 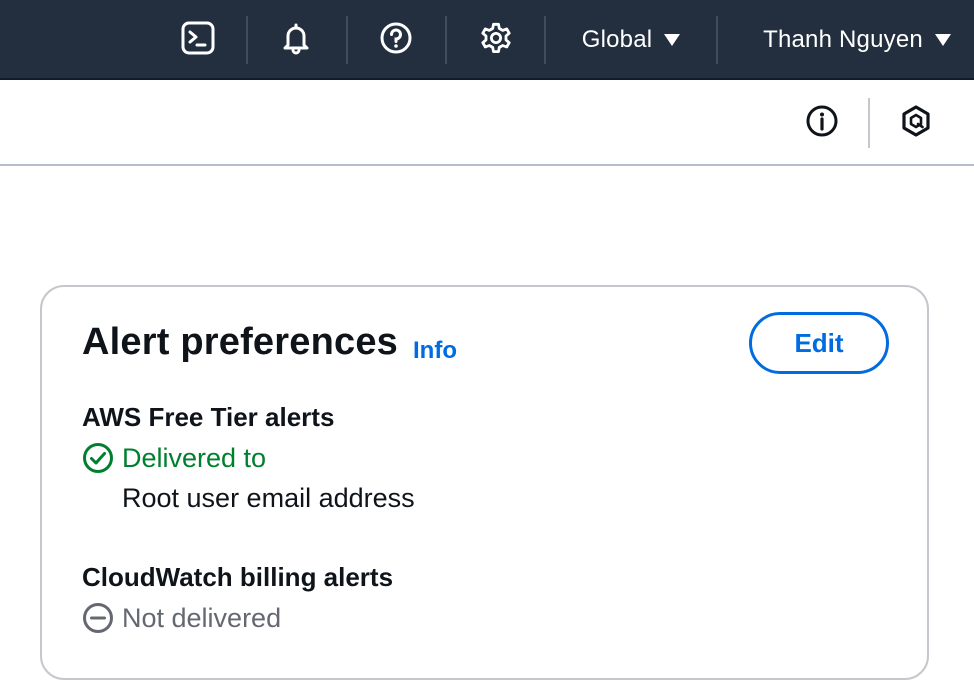 I want to click on info-panel-button, so click(x=822, y=123).